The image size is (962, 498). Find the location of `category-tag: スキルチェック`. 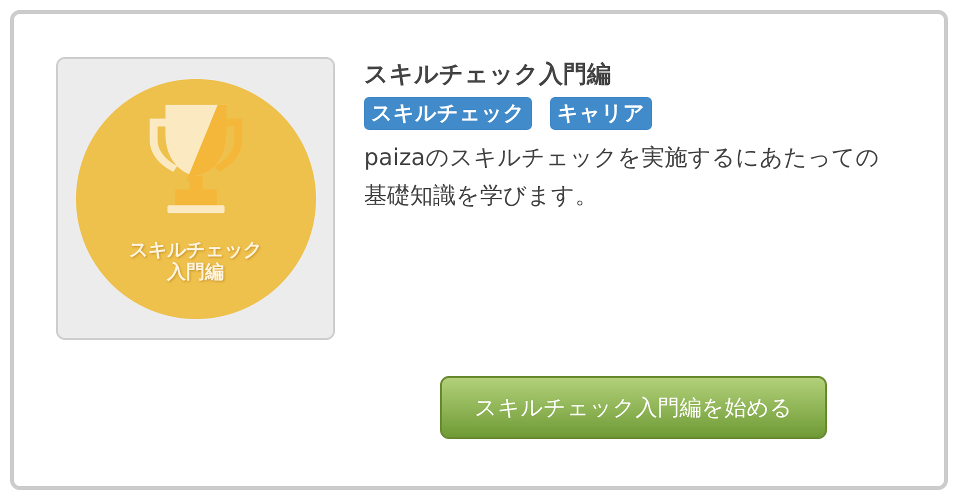

category-tag: スキルチェック is located at coordinates (448, 113).